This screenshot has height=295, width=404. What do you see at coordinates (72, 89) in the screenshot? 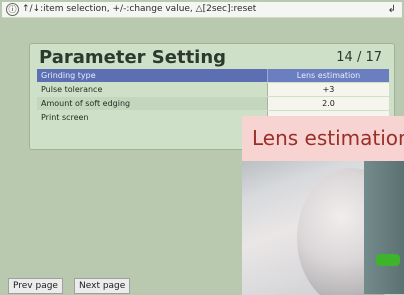
I see `row-label: Pulse tolerance` at bounding box center [72, 89].